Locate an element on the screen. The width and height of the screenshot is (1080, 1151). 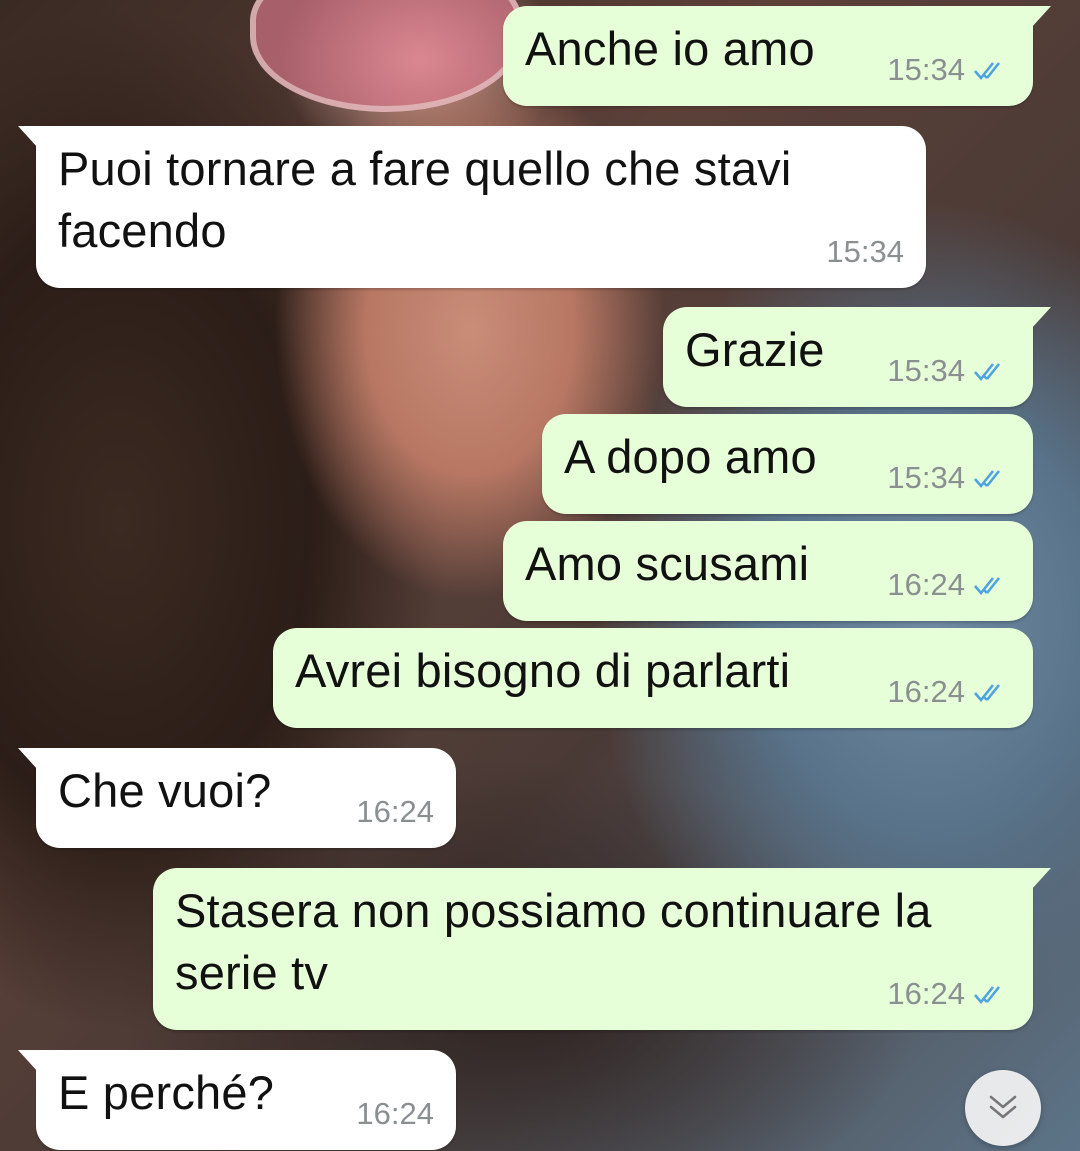
message-outgoing: A dopo amo 15:34 is located at coordinates (787, 464).